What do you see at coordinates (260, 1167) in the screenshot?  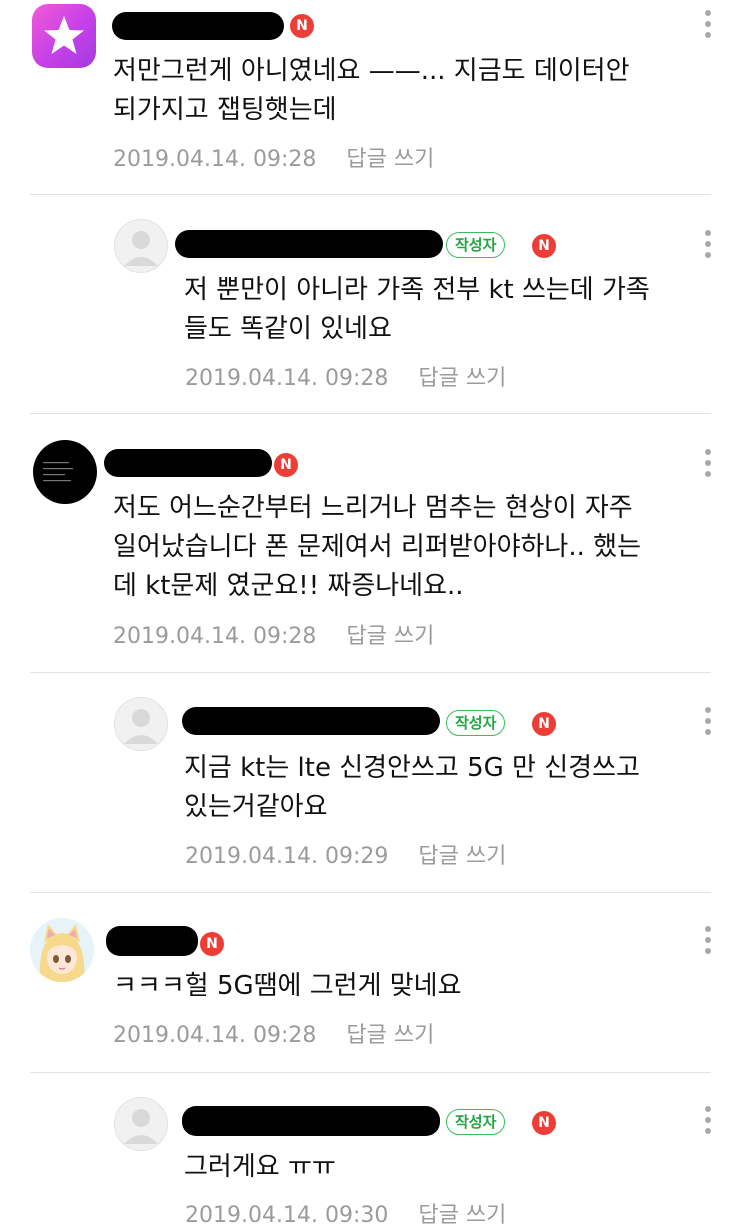 I see `comment-text-line: 그러게요 ㅠㅠ` at bounding box center [260, 1167].